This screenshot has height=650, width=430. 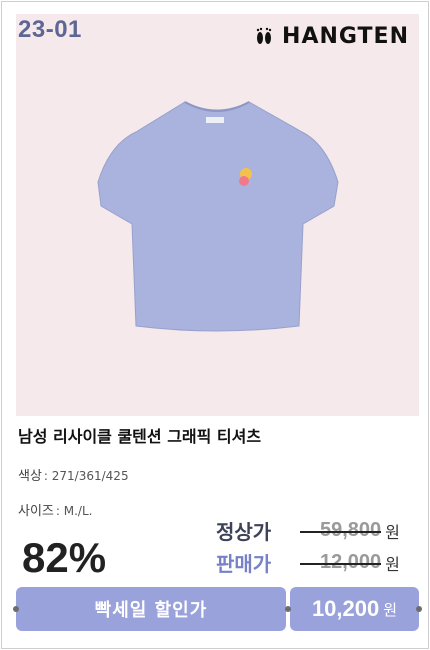 What do you see at coordinates (244, 564) in the screenshot?
I see `sale-price-label: 판매가` at bounding box center [244, 564].